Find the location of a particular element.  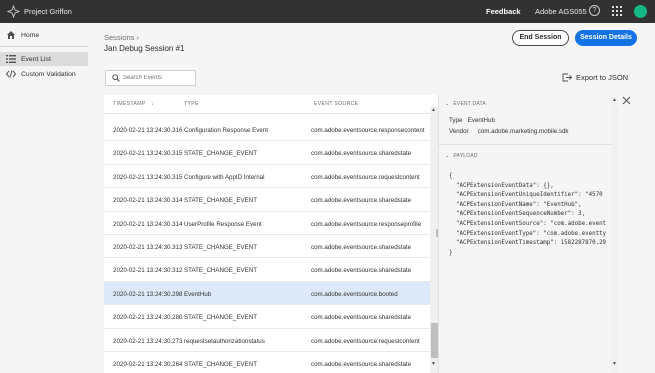

event-source-cell: com.adobe.eventsource.booted is located at coordinates (354, 294).